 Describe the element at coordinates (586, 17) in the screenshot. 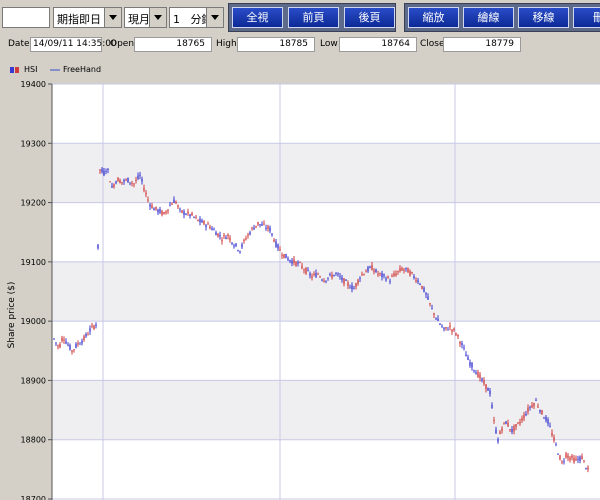

I see `delete-line-button: 刪` at that location.